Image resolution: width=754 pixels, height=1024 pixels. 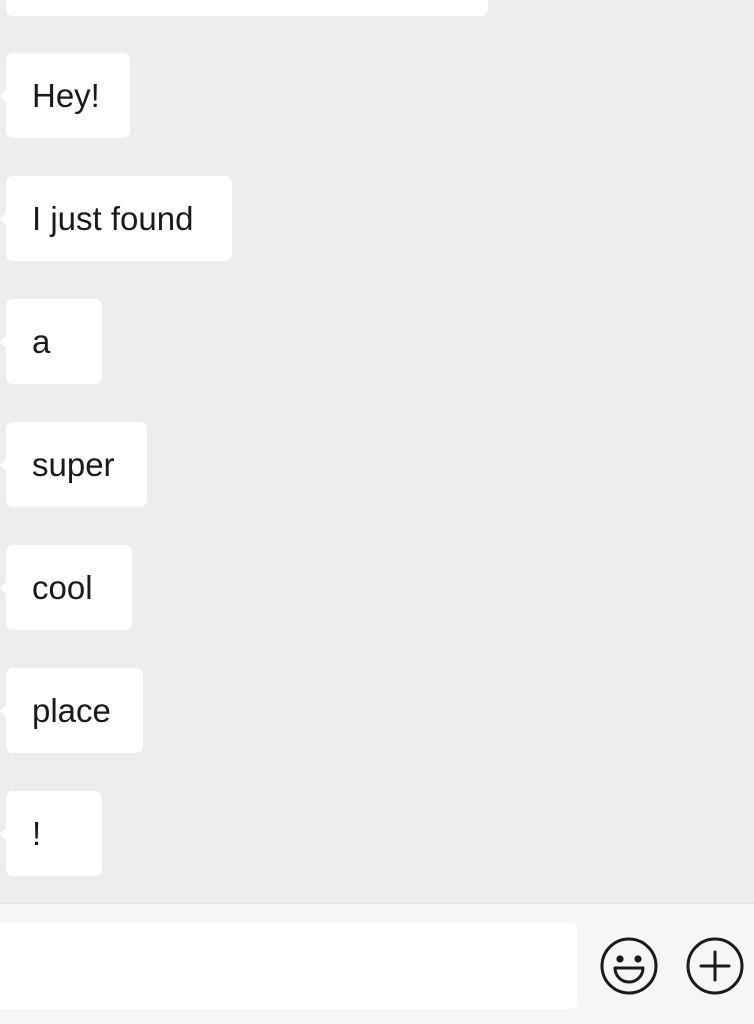 I want to click on message-text: cool, so click(x=62, y=587).